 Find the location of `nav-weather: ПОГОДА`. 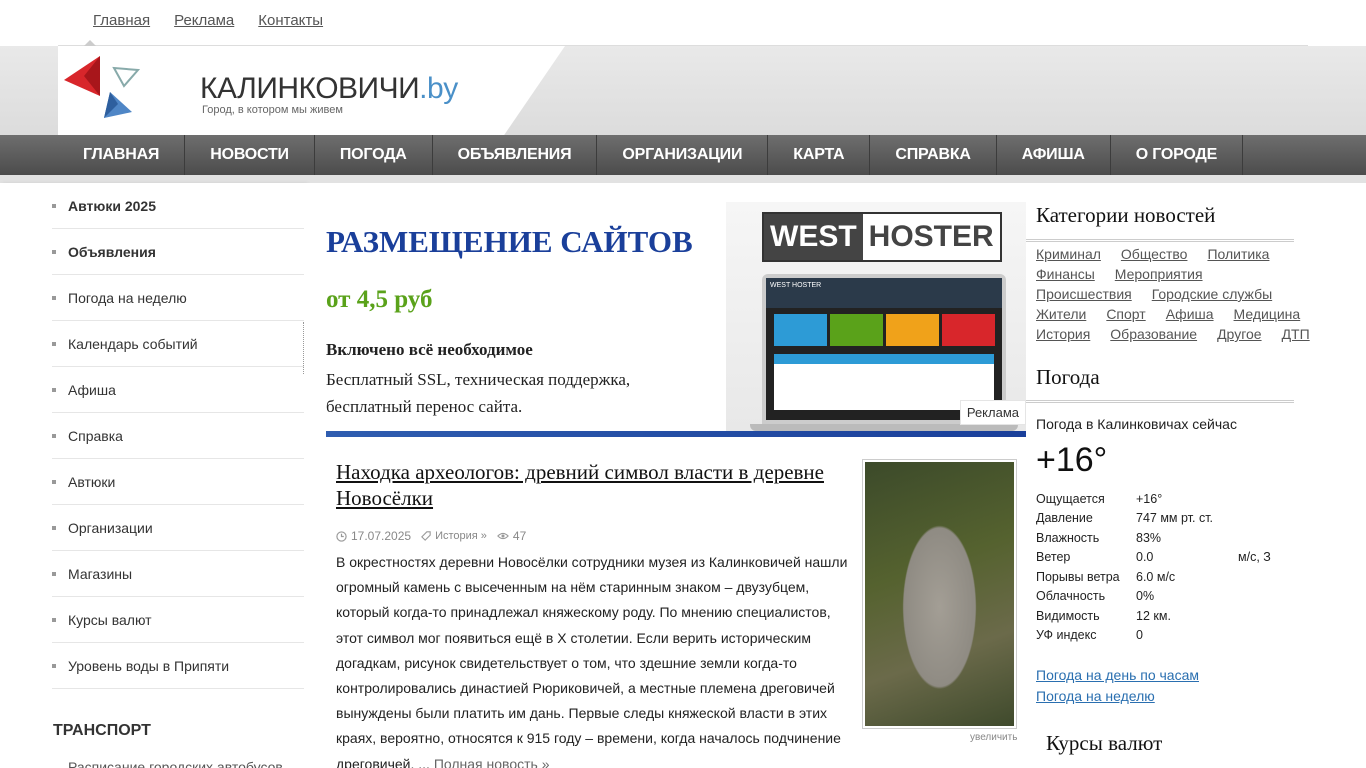

nav-weather: ПОГОДА is located at coordinates (374, 155).